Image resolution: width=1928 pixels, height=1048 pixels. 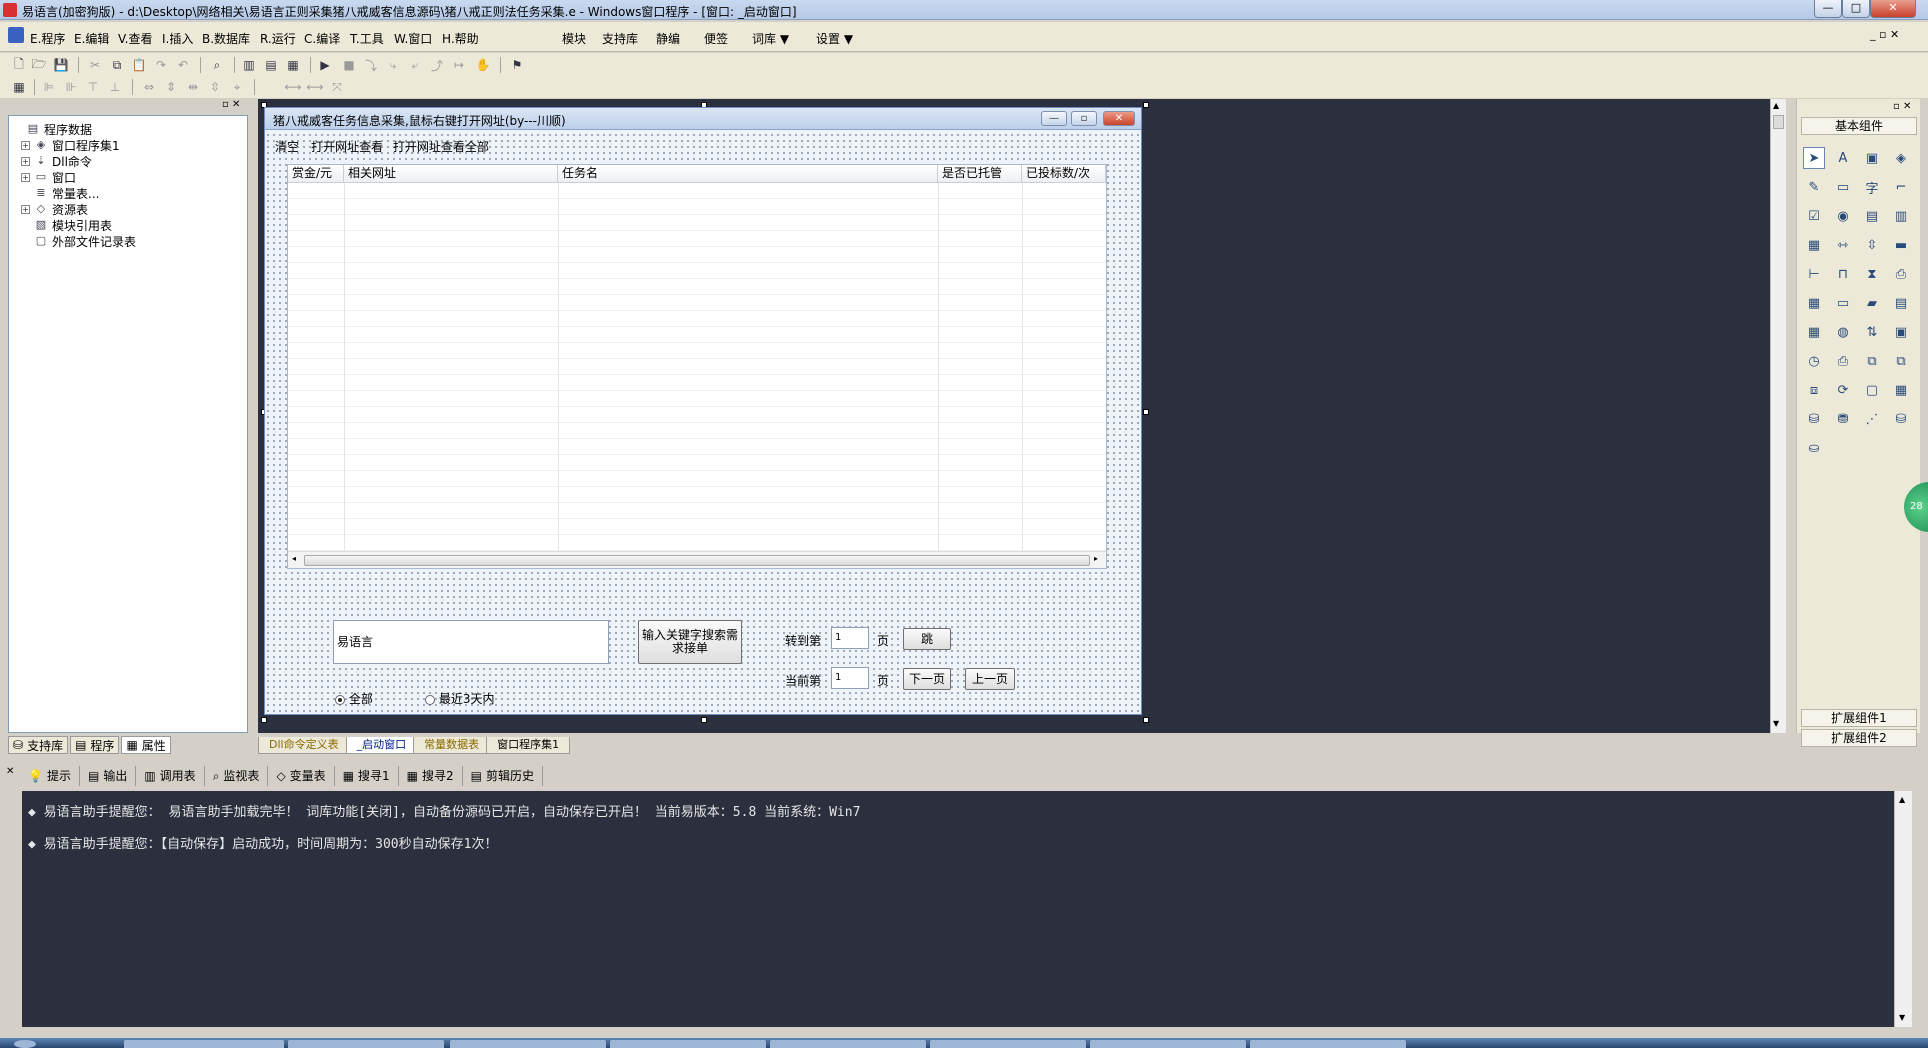 I want to click on keyword-input: 易语言, so click(x=471, y=642).